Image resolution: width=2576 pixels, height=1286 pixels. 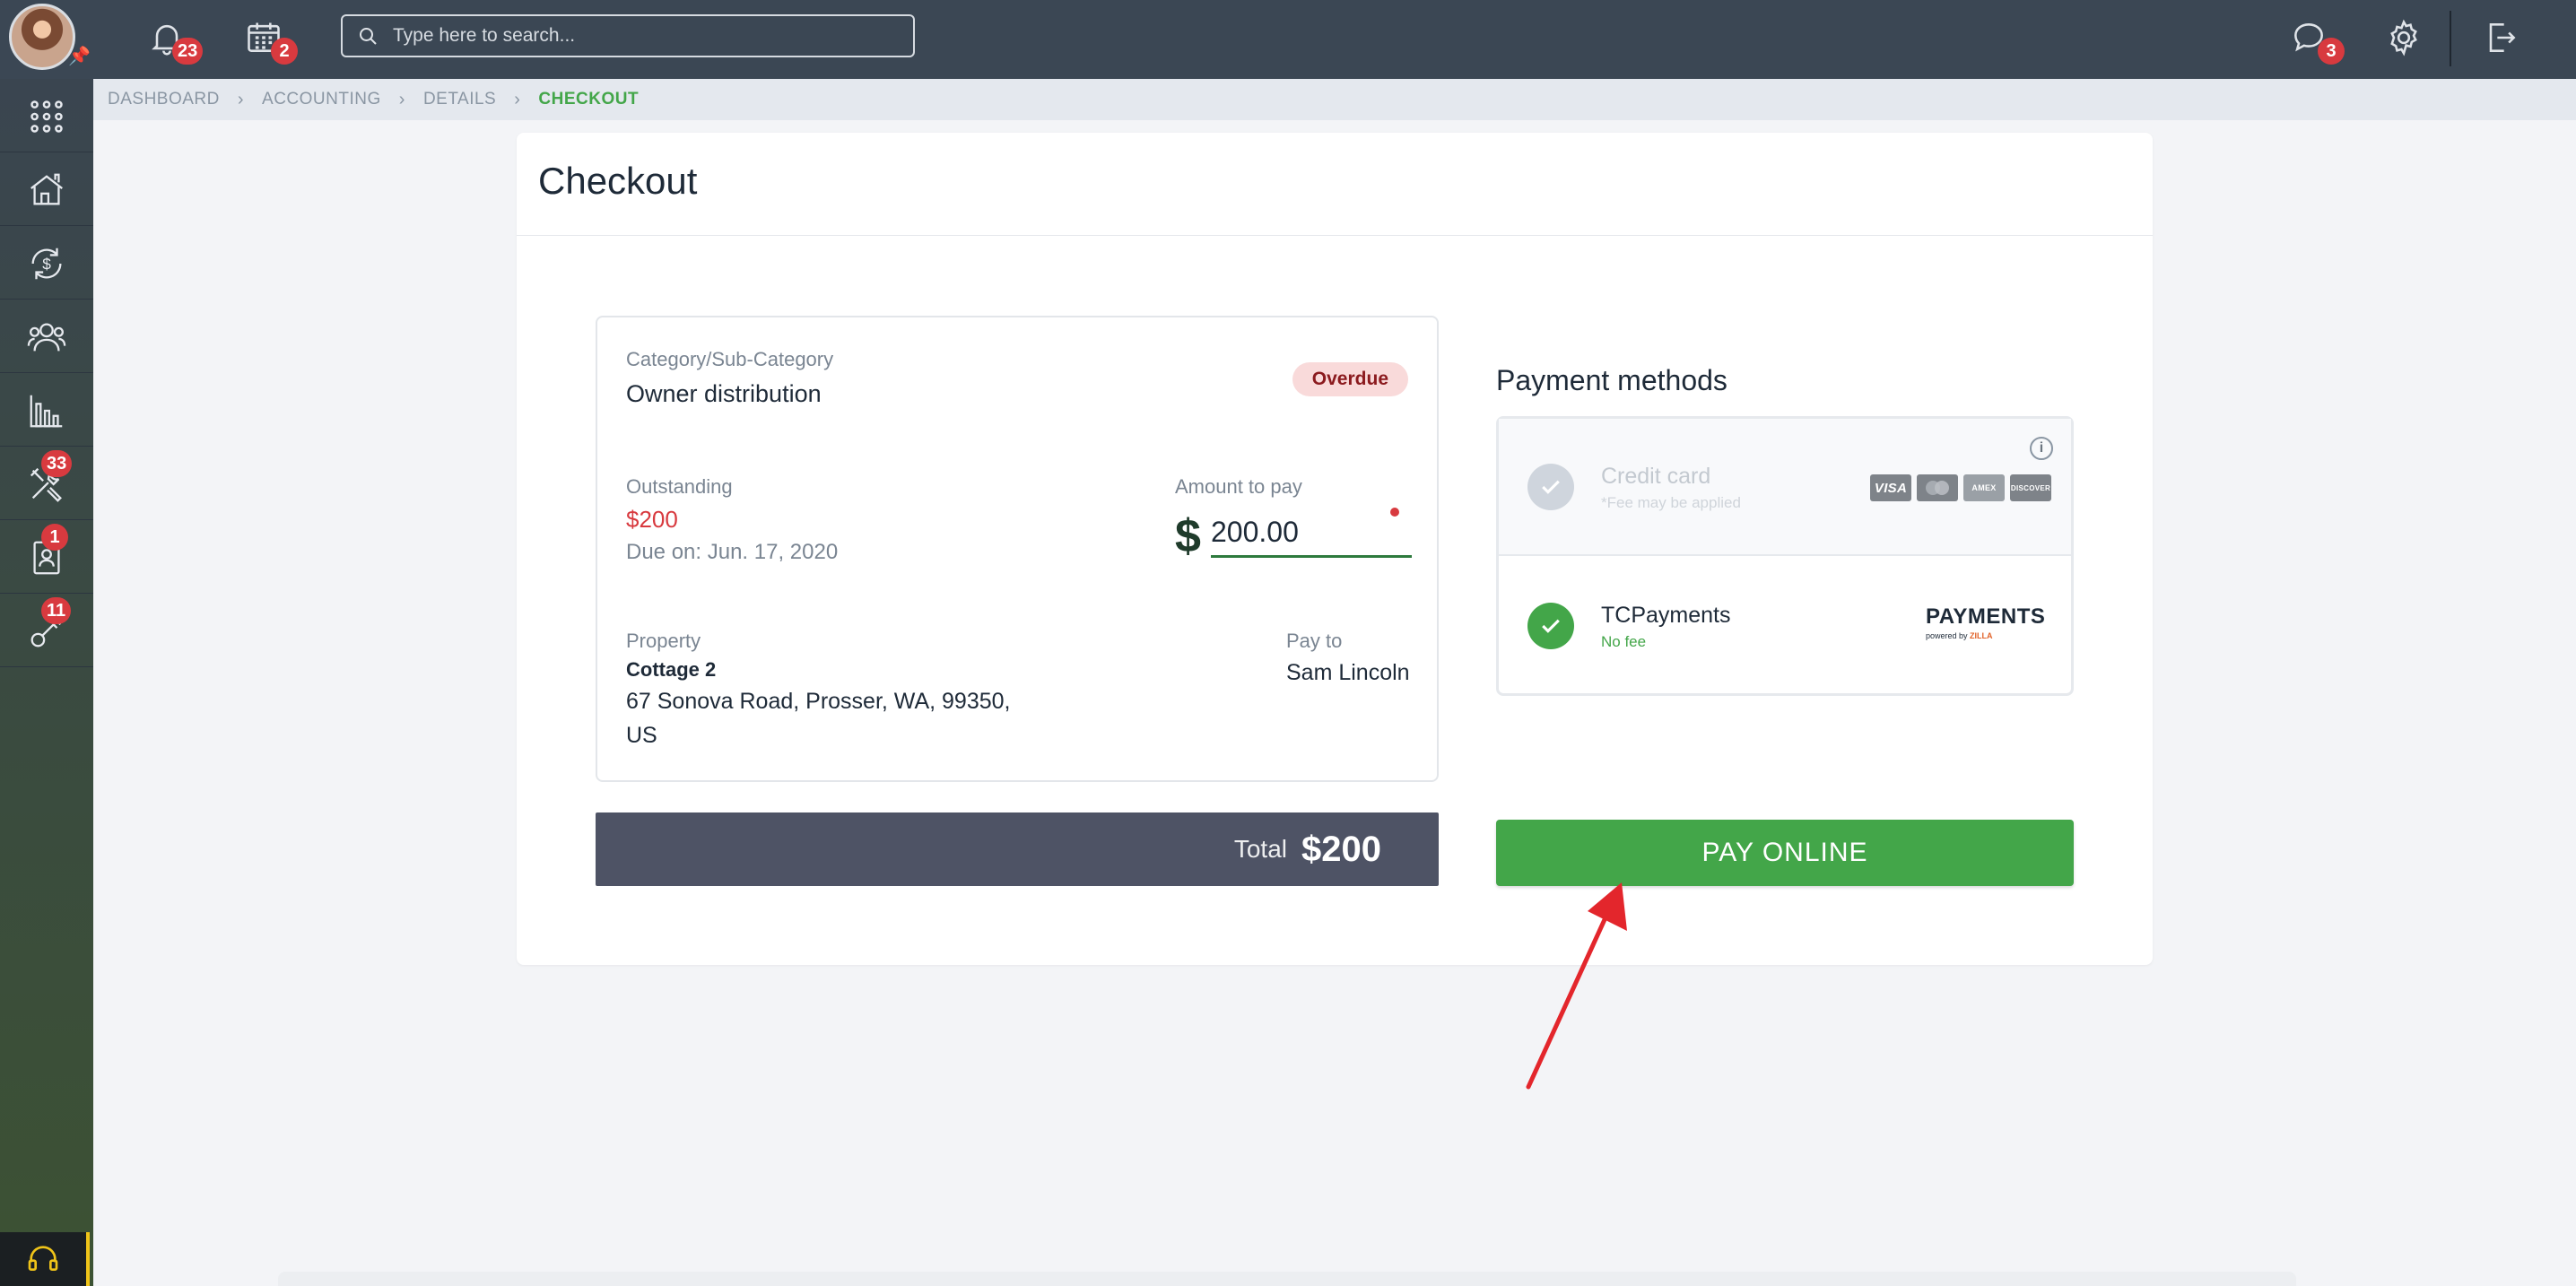 What do you see at coordinates (321, 99) in the screenshot?
I see `breadcrumb-accounting: ACCOUNTING` at bounding box center [321, 99].